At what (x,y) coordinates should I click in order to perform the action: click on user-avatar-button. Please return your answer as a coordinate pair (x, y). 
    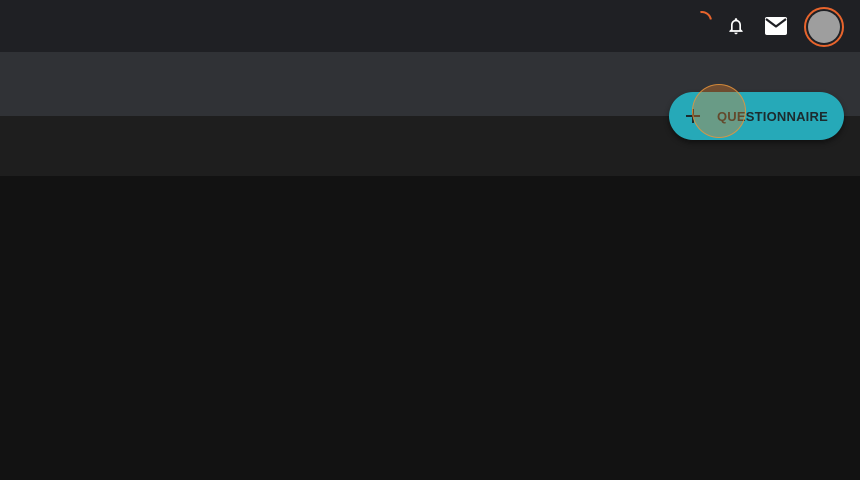
    Looking at the image, I should click on (824, 27).